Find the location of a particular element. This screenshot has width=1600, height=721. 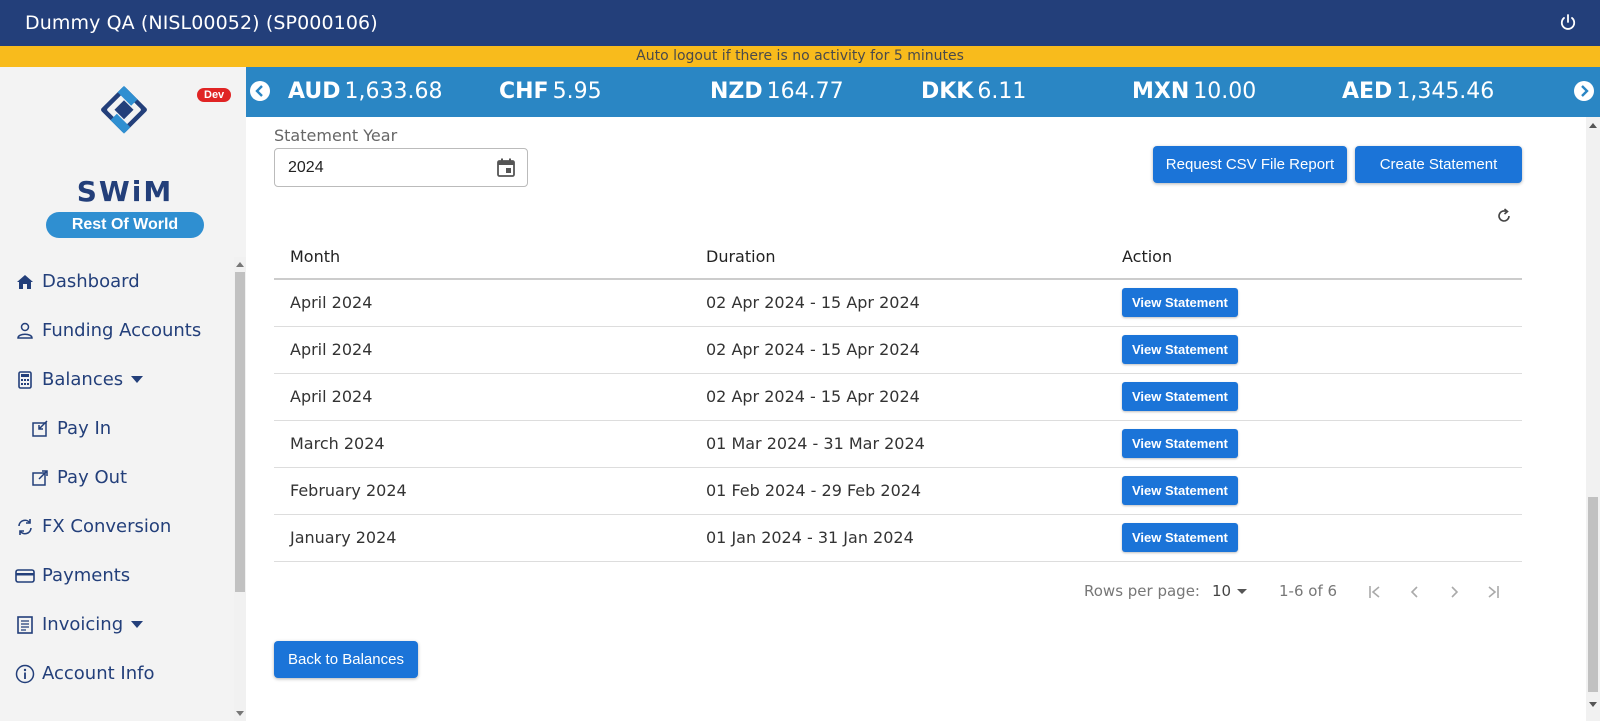

request-csv-button: Request CSV File Report is located at coordinates (1250, 164).